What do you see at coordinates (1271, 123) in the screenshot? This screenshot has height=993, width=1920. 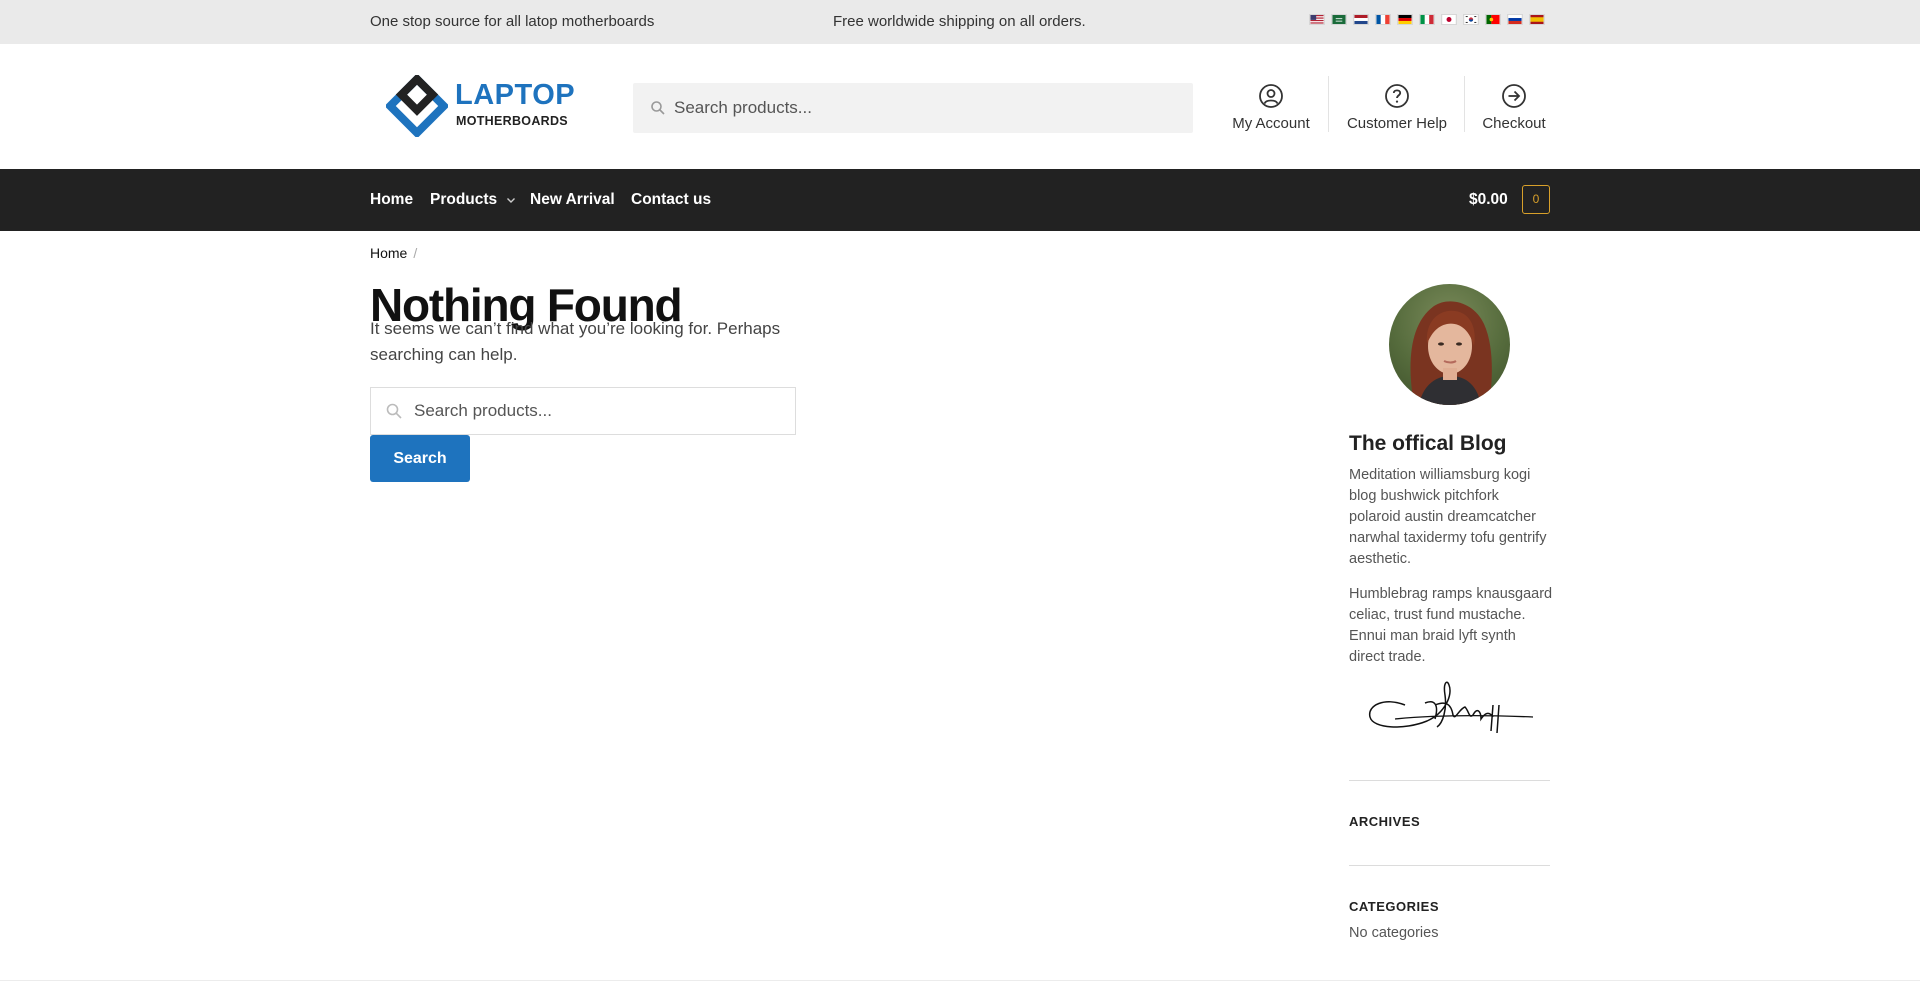 I see `my-account-label: My Account` at bounding box center [1271, 123].